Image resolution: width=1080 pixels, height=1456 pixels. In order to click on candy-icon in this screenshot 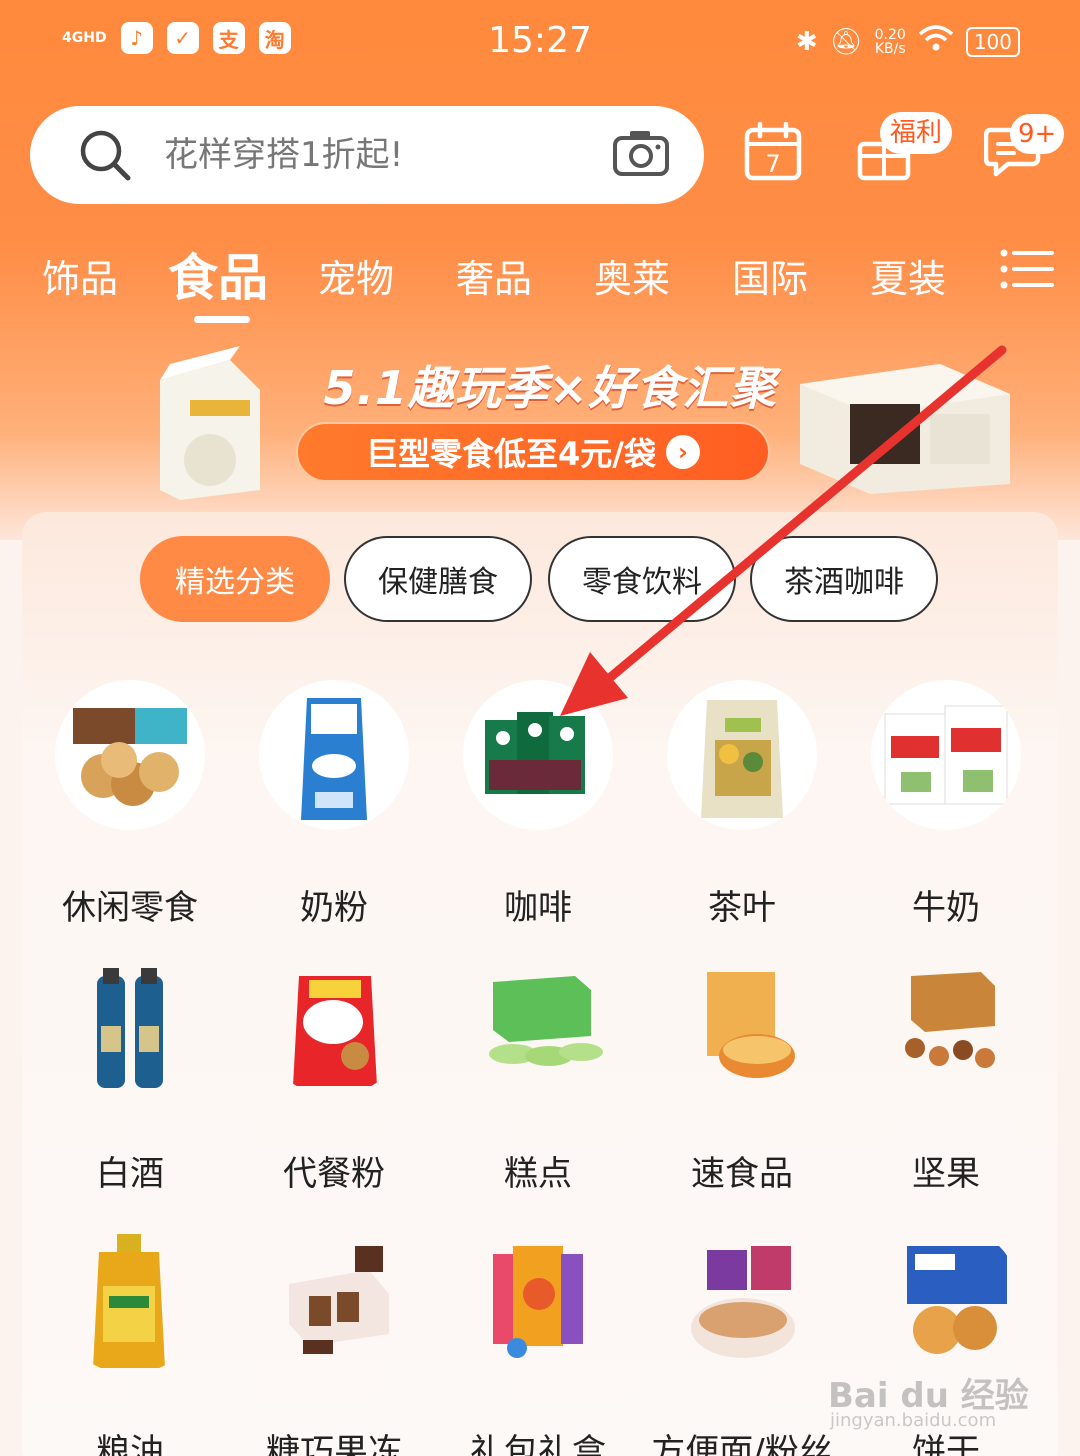, I will do `click(334, 1299)`.